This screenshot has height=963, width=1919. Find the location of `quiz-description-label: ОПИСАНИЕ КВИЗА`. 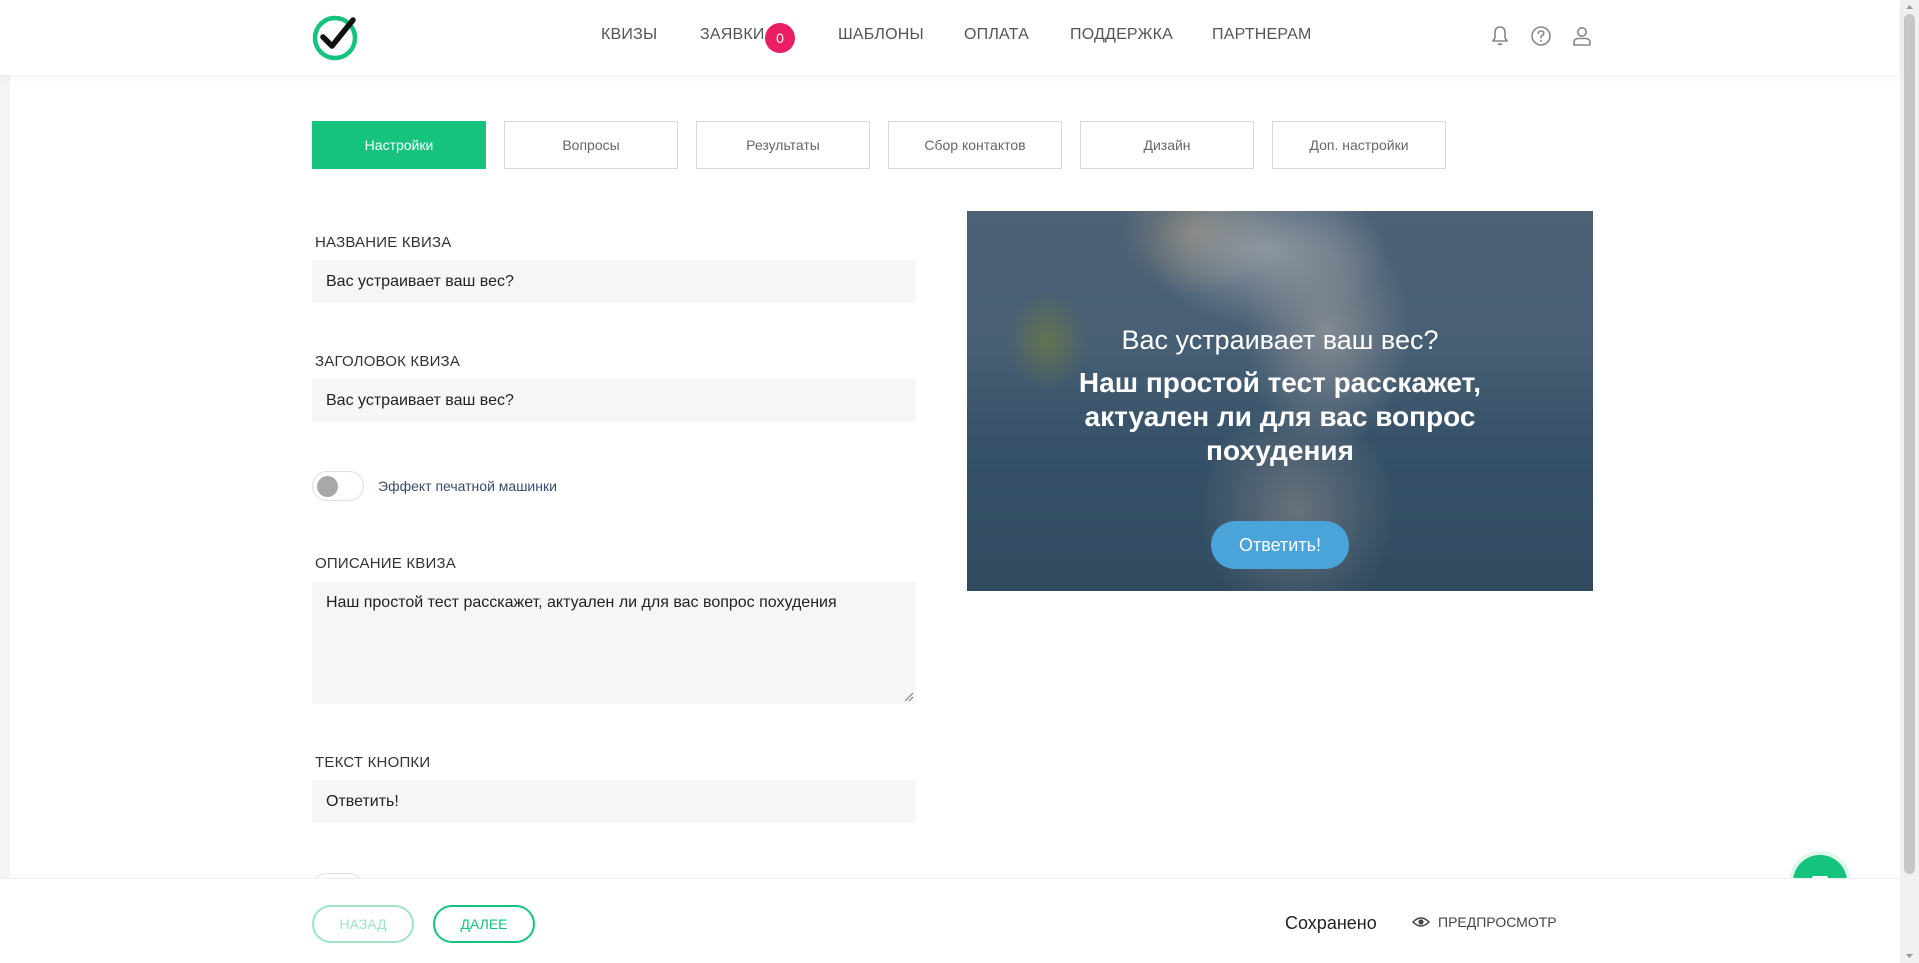

quiz-description-label: ОПИСАНИЕ КВИЗА is located at coordinates (385, 563).